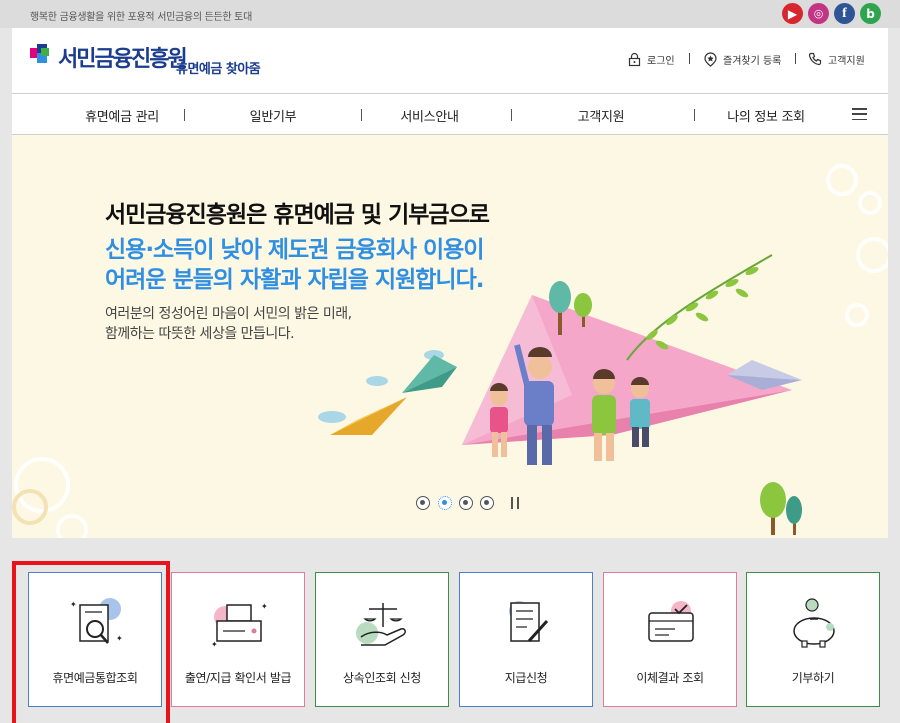  I want to click on support-label: 고객지원, so click(846, 61).